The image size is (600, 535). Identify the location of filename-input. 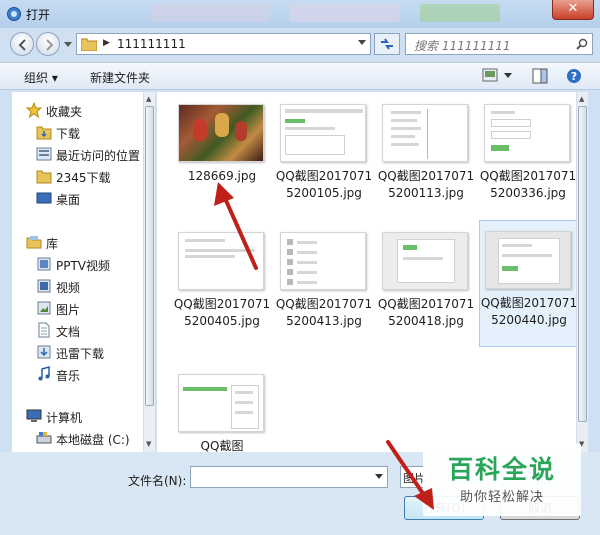
(289, 477).